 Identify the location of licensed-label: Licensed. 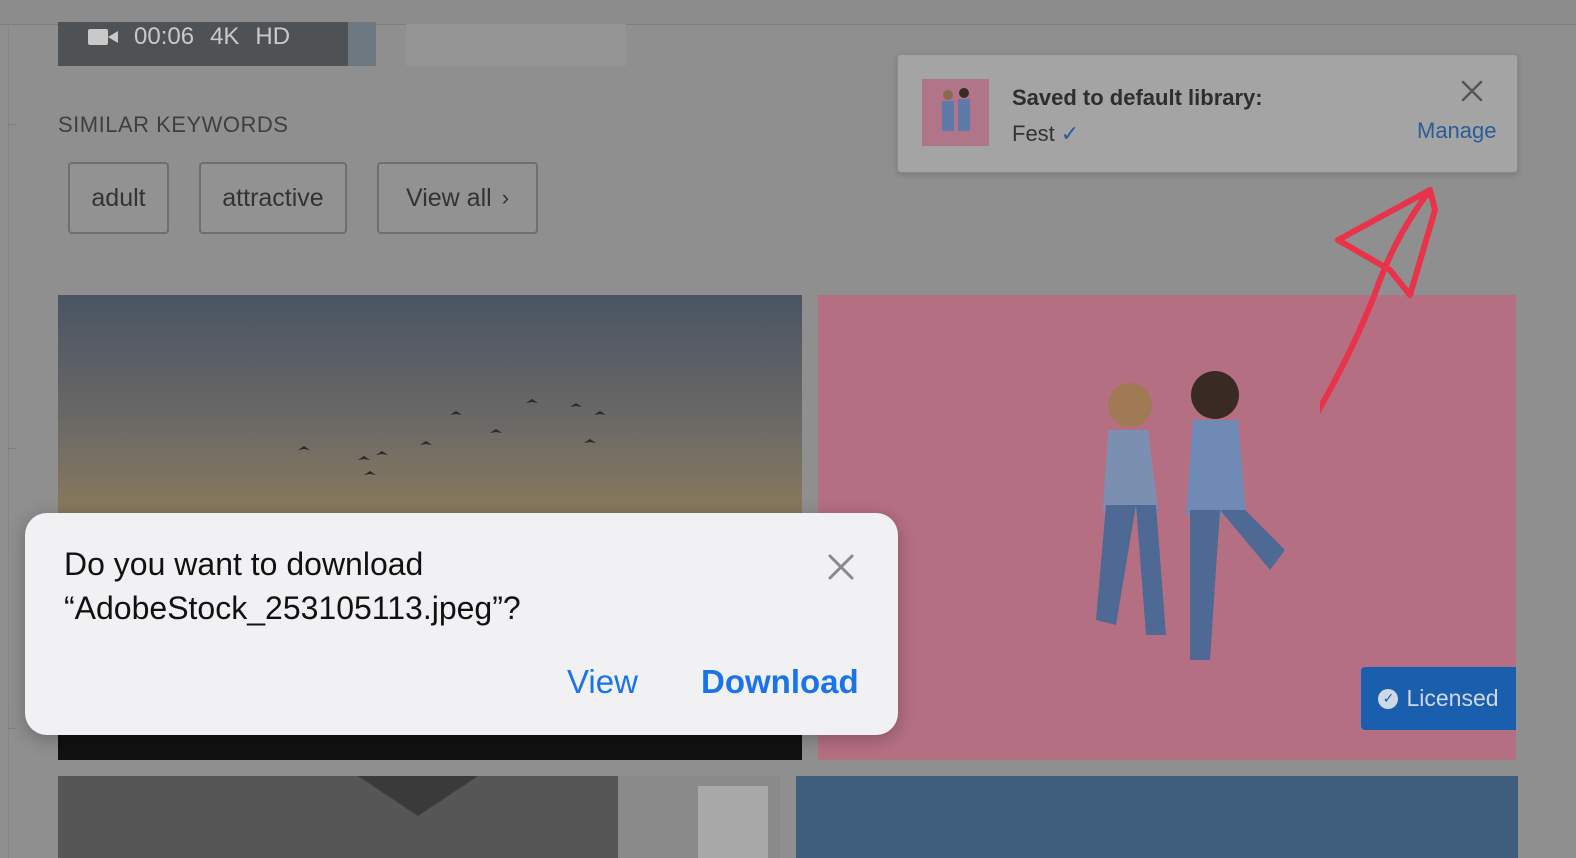
(1452, 698).